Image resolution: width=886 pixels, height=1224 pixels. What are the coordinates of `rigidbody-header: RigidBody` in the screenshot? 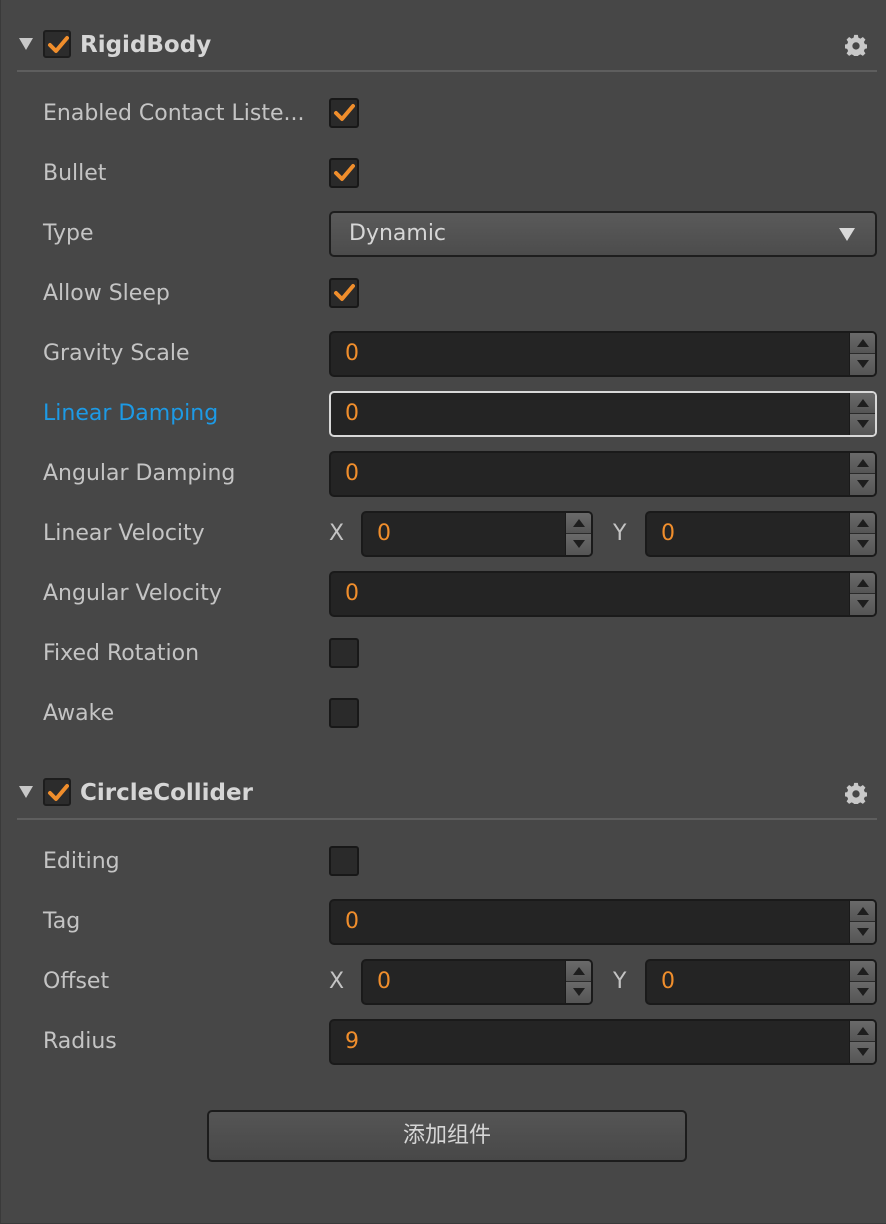 It's located at (443, 47).